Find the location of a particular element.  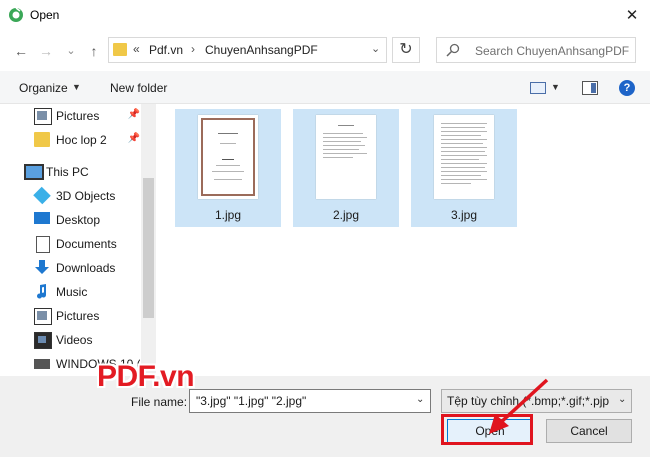

overflow-chevron: « is located at coordinates (136, 49).